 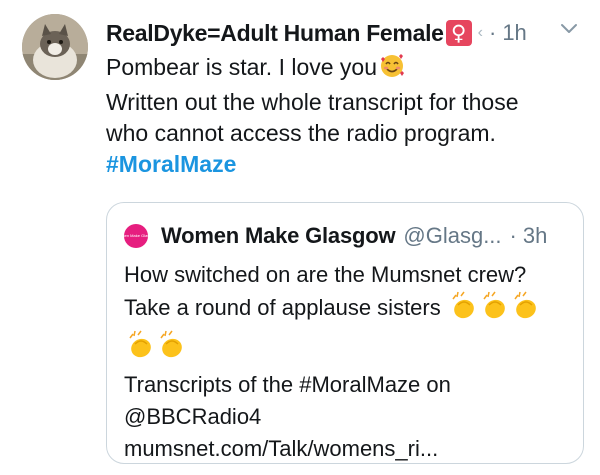 I want to click on truncation-mark: ‹, so click(x=480, y=32).